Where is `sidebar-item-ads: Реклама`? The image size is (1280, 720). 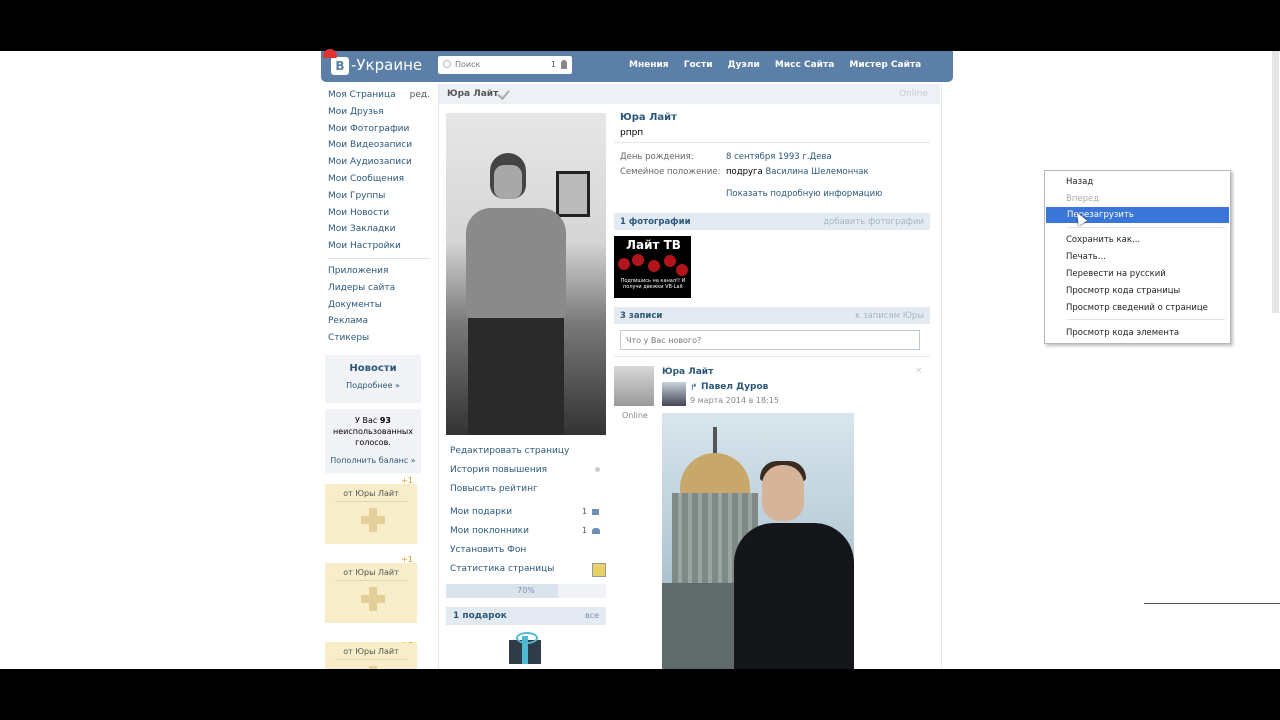
sidebar-item-ads: Реклама is located at coordinates (379, 321).